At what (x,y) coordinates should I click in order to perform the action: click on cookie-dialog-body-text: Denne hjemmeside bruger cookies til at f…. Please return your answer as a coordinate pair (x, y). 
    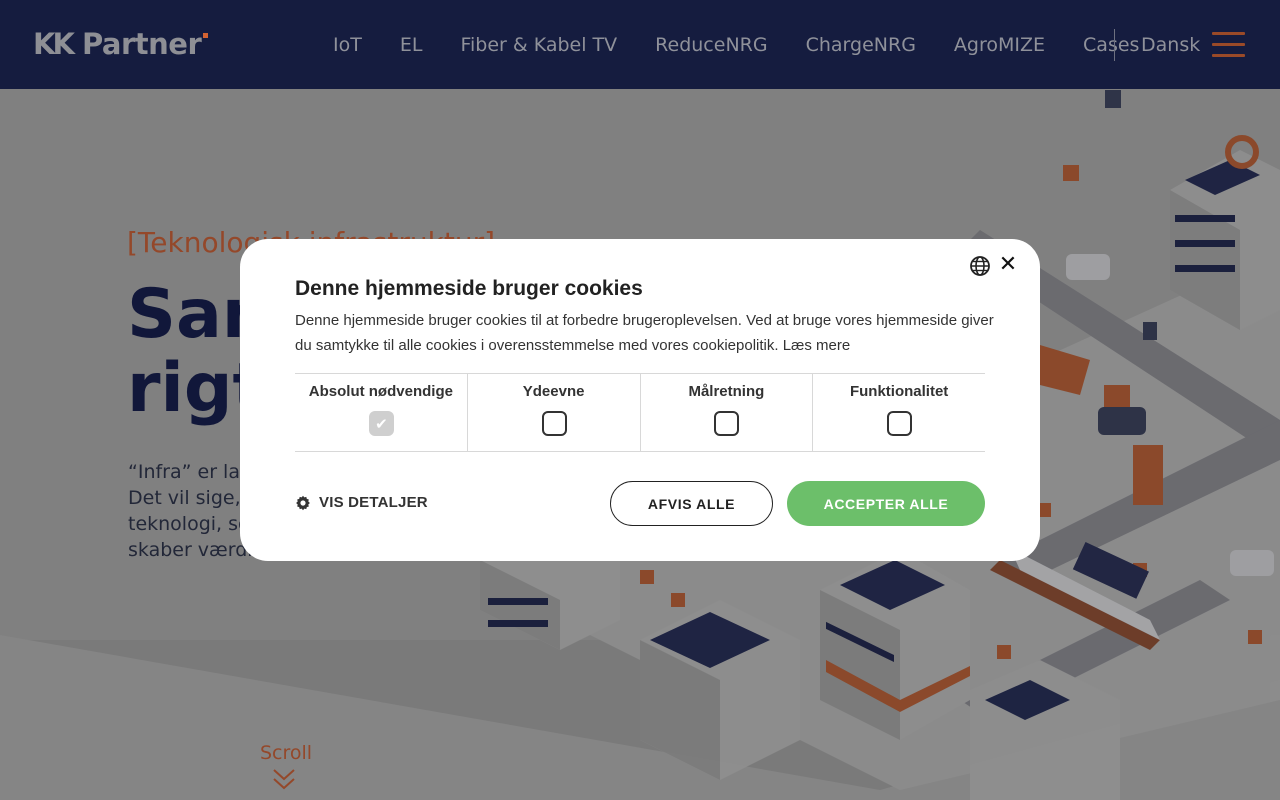
    Looking at the image, I should click on (644, 333).